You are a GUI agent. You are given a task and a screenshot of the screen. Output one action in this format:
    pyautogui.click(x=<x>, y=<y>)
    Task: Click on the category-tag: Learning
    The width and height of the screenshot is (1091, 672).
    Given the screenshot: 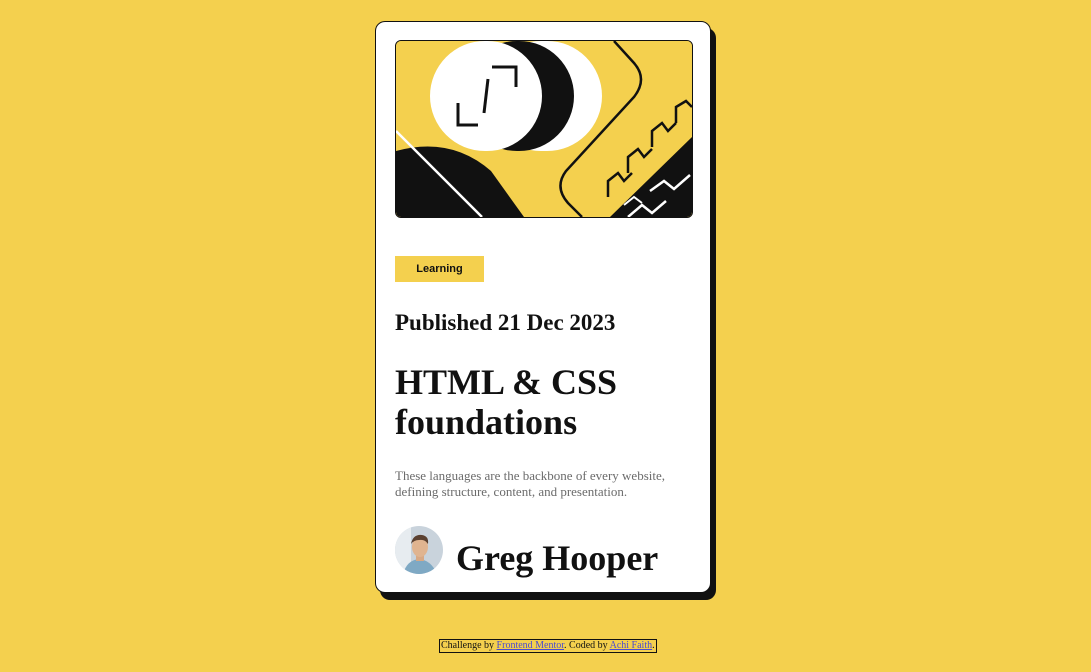 What is the action you would take?
    pyautogui.click(x=439, y=269)
    